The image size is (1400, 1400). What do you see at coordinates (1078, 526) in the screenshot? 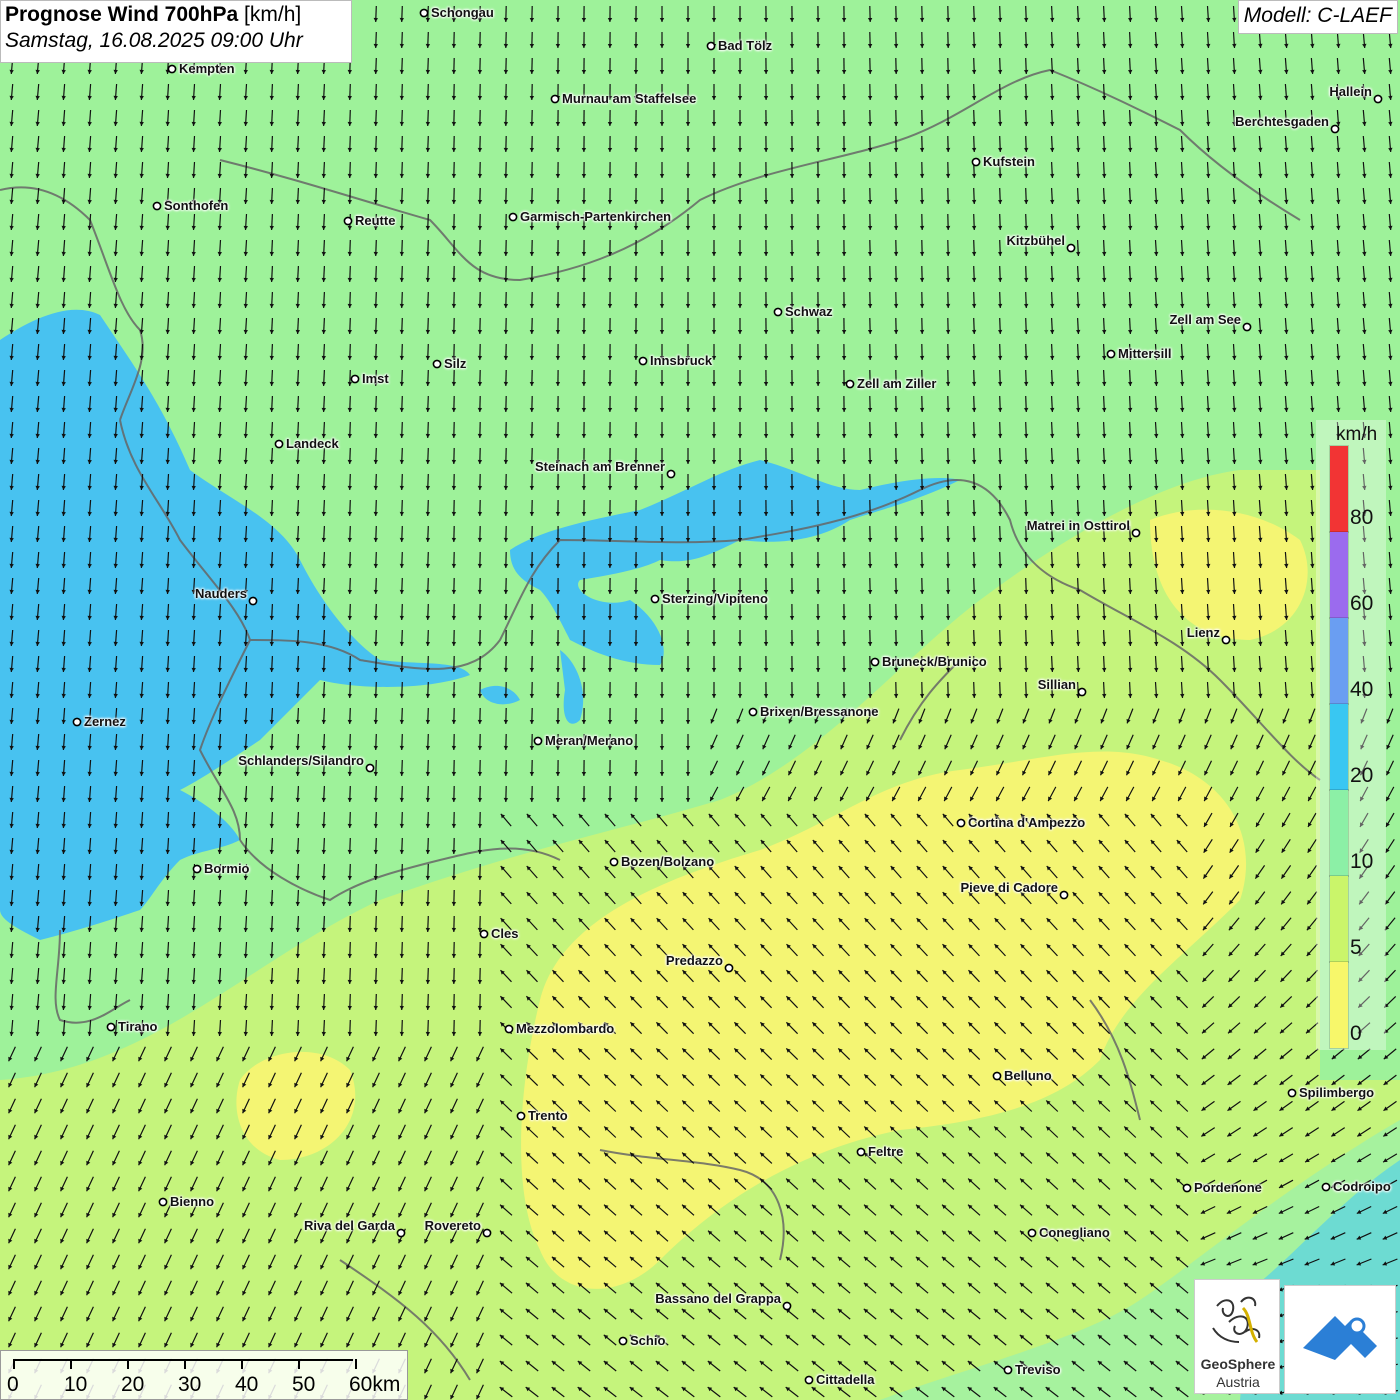
I see `city-label: Matrei in Osttirol` at bounding box center [1078, 526].